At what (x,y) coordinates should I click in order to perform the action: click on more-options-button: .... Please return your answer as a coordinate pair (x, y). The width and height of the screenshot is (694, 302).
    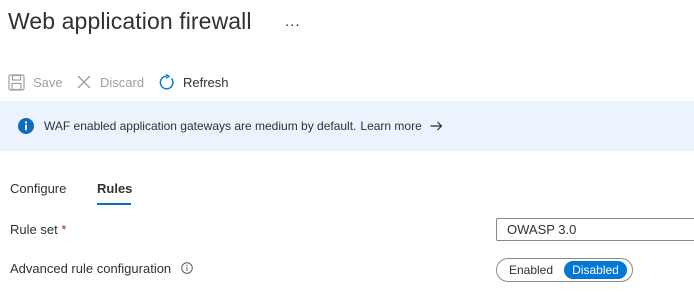
    Looking at the image, I should click on (293, 21).